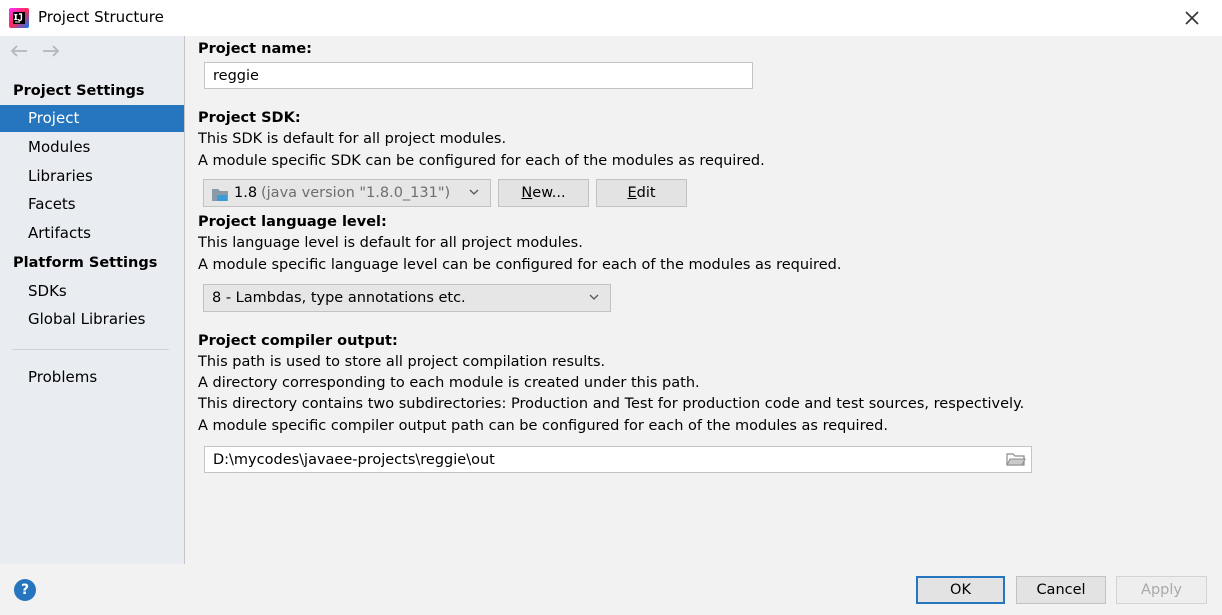 Image resolution: width=1222 pixels, height=615 pixels. Describe the element at coordinates (255, 49) in the screenshot. I see `project-name-label: Project name:` at that location.